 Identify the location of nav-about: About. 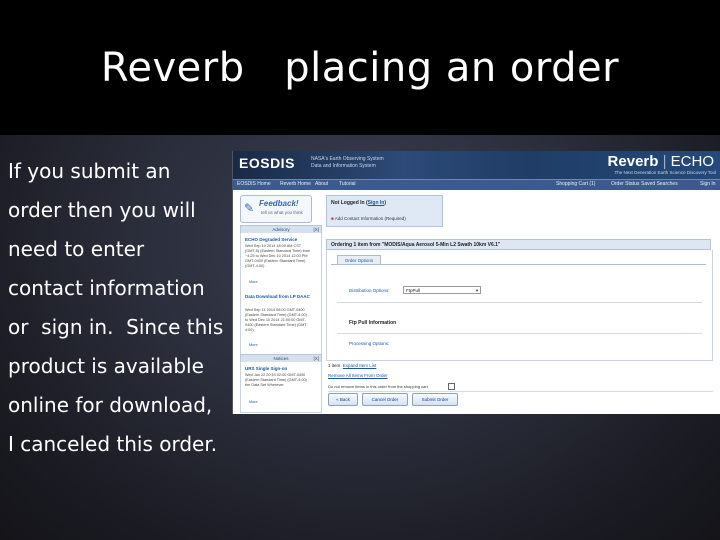
(321, 184).